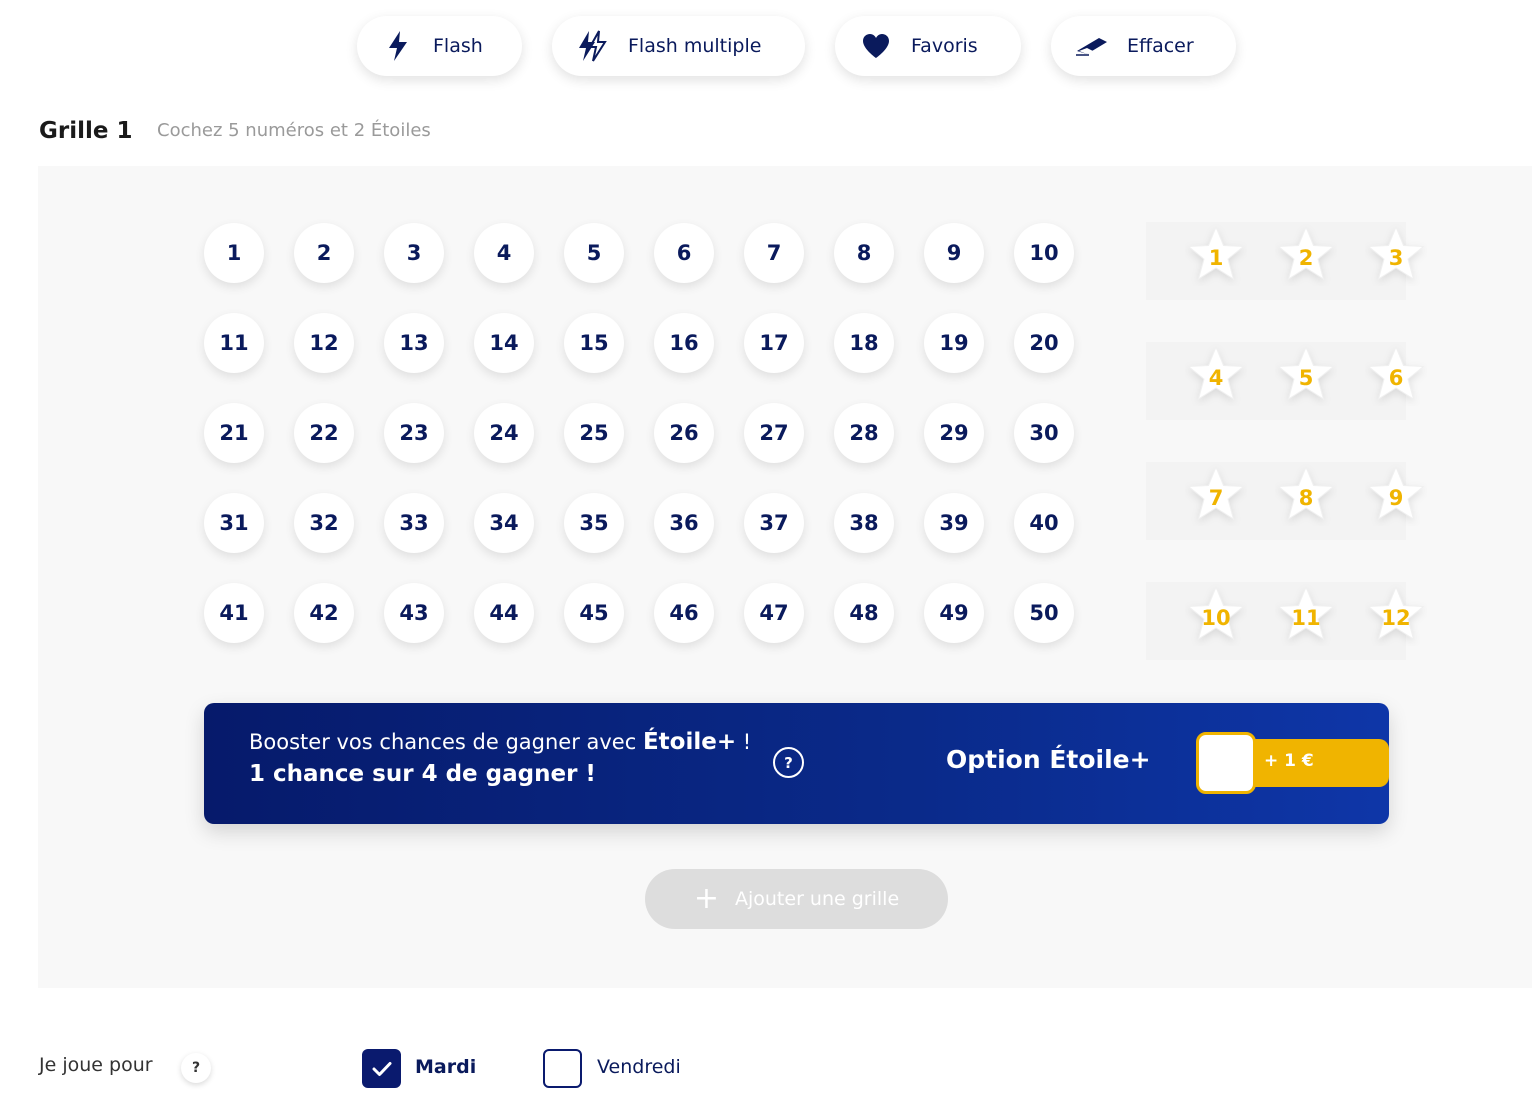 This screenshot has width=1532, height=1112. What do you see at coordinates (954, 523) in the screenshot?
I see `number-ball: 39` at bounding box center [954, 523].